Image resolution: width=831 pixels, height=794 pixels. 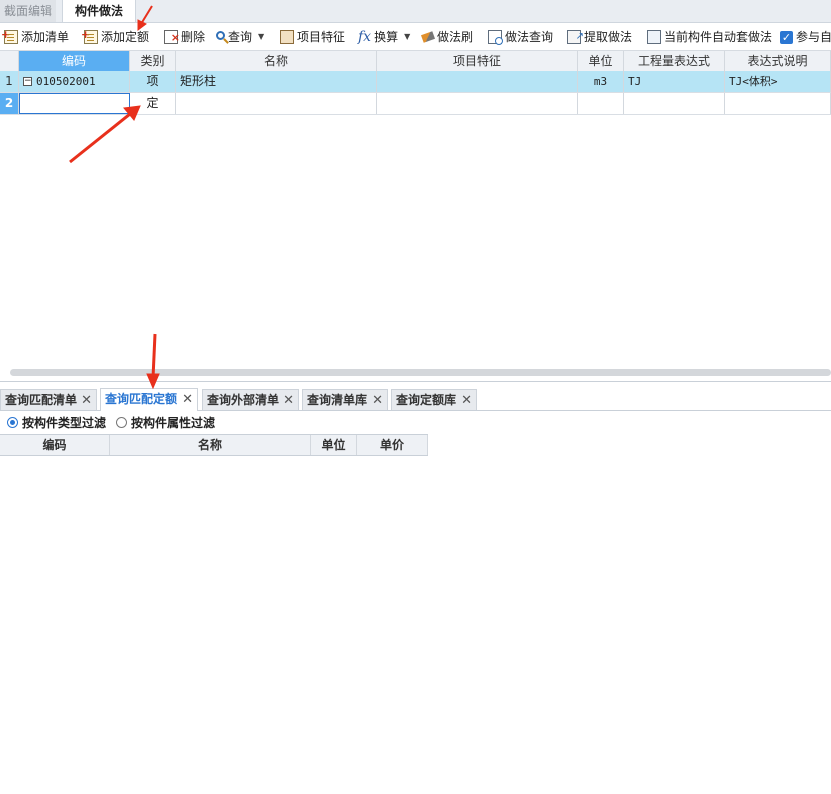 What do you see at coordinates (415, 11) in the screenshot?
I see `top-tab-bar: 截面编辑 构件做法` at bounding box center [415, 11].